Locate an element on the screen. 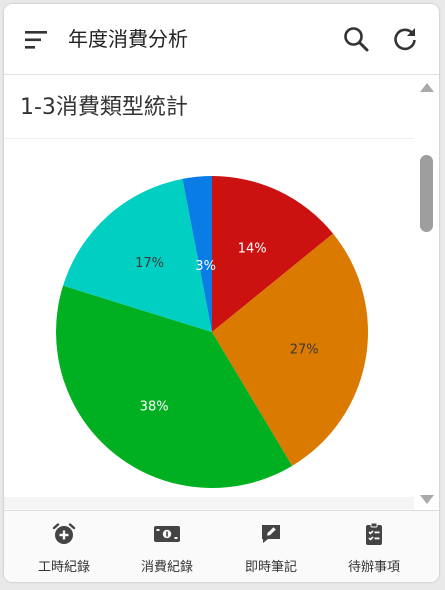  bottom-nav: 工時紀錄 消費紀錄 即時筆記 待辦事項 is located at coordinates (221, 546).